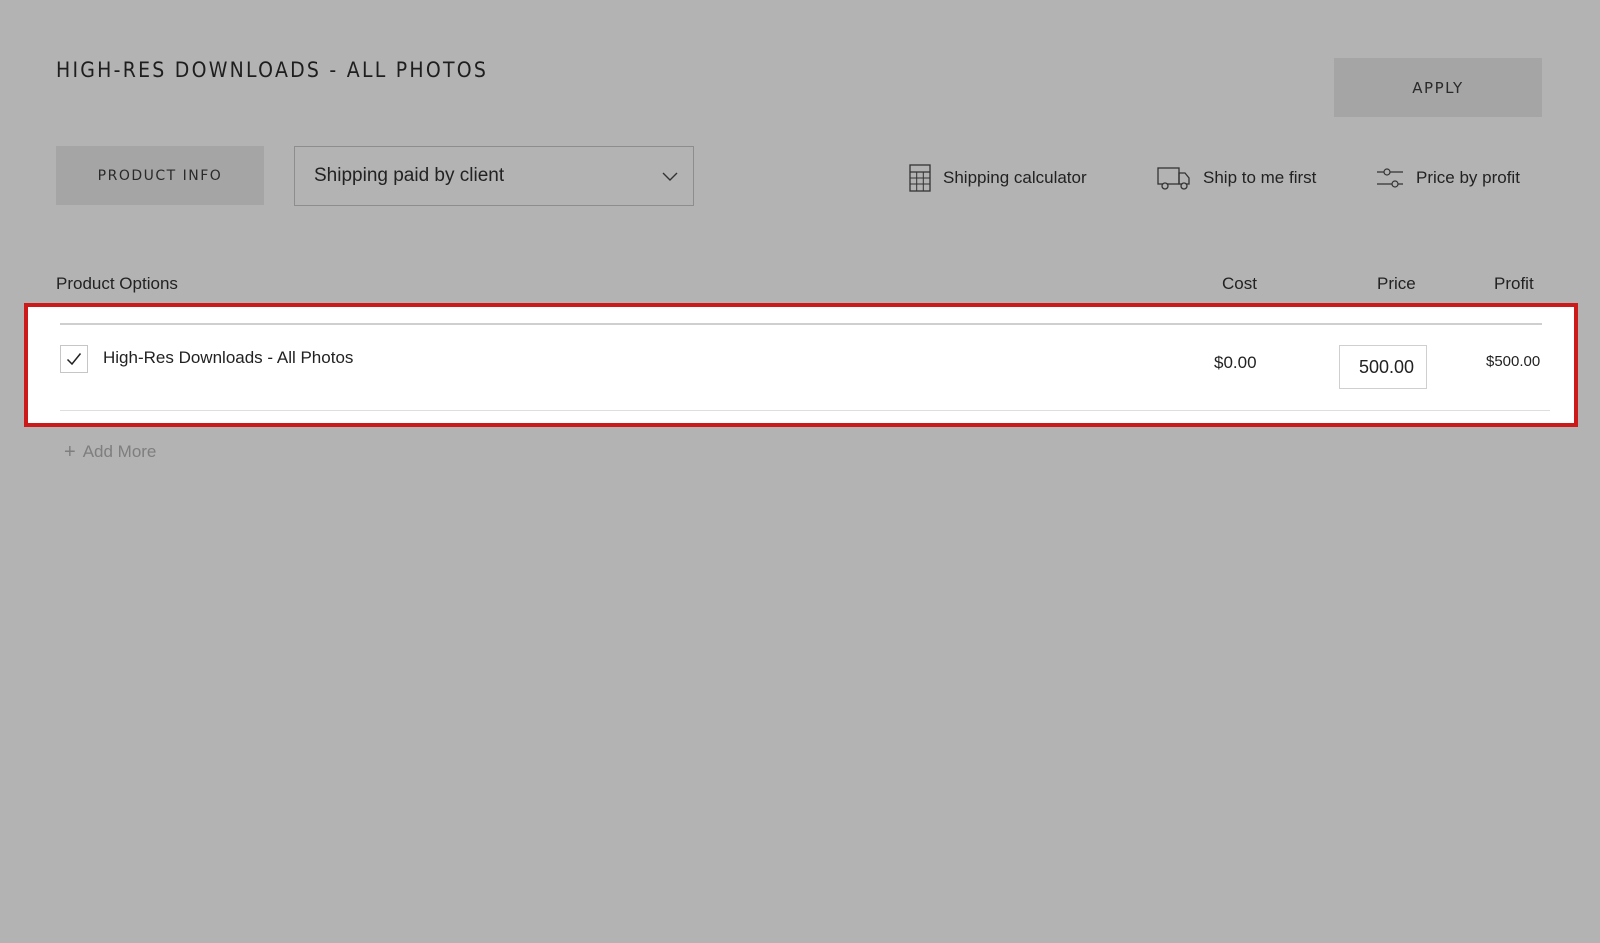 Image resolution: width=1600 pixels, height=943 pixels. What do you see at coordinates (228, 357) in the screenshot?
I see `product-option-name: High-Res Downloads - All Photos` at bounding box center [228, 357].